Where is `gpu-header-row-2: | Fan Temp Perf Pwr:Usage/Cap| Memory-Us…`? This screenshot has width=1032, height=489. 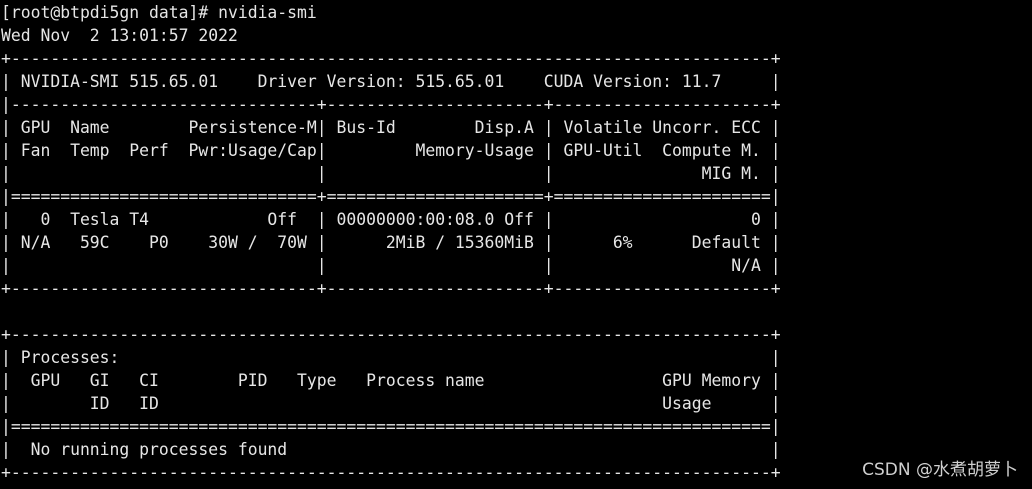
gpu-header-row-2: | Fan Temp Perf Pwr:Usage/Cap| Memory-Us… is located at coordinates (391, 150).